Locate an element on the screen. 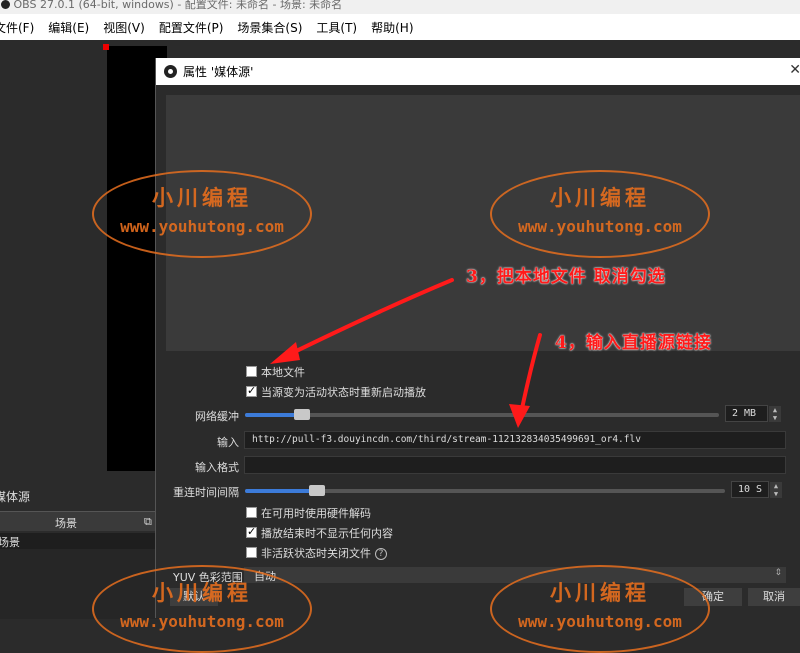 This screenshot has width=800, height=653. annotation-step-4: 4，输入直播源链接 is located at coordinates (633, 343).